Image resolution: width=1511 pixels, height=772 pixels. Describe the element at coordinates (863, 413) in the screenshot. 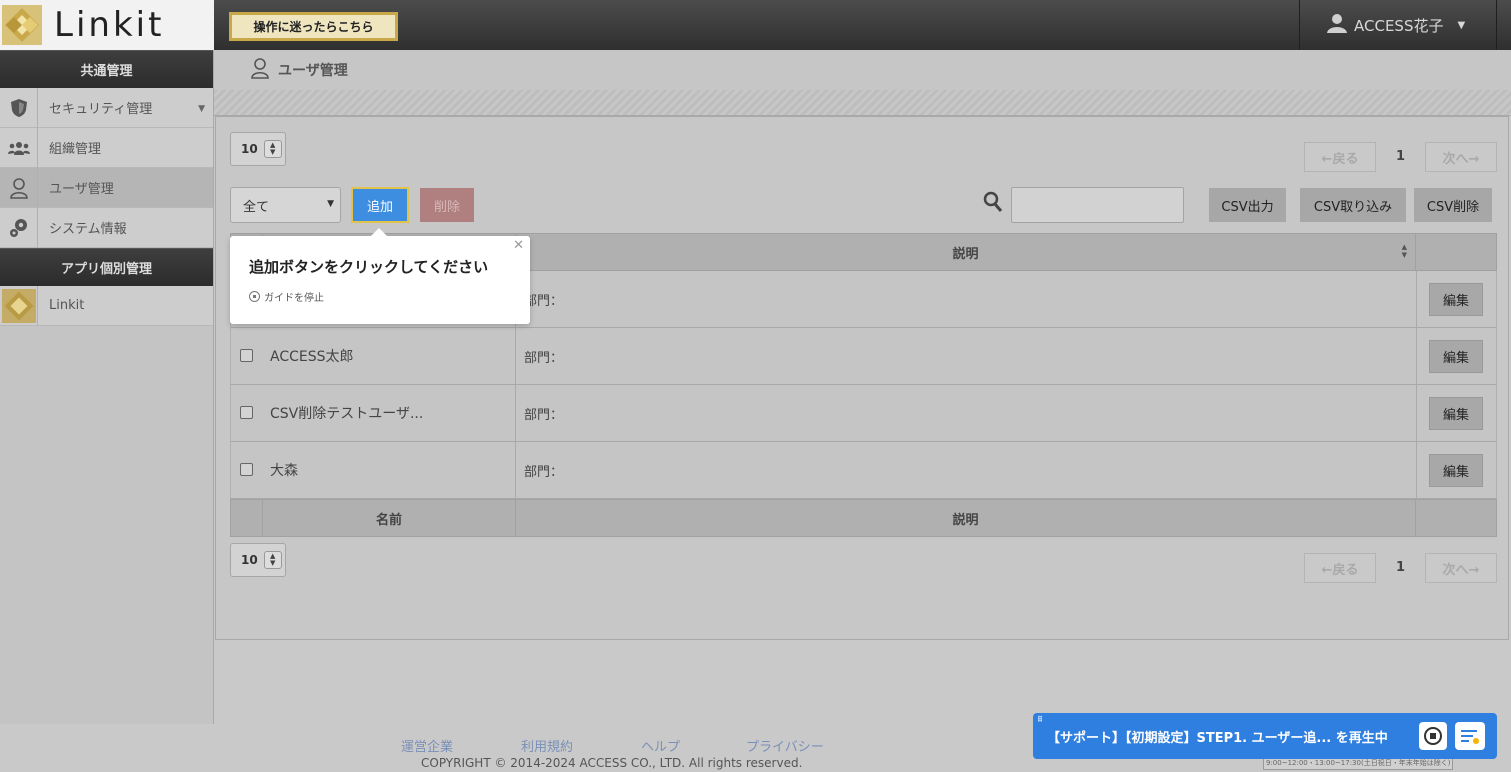

I see `table-row: CSV削除テストユーザ... 部門： 編集` at that location.